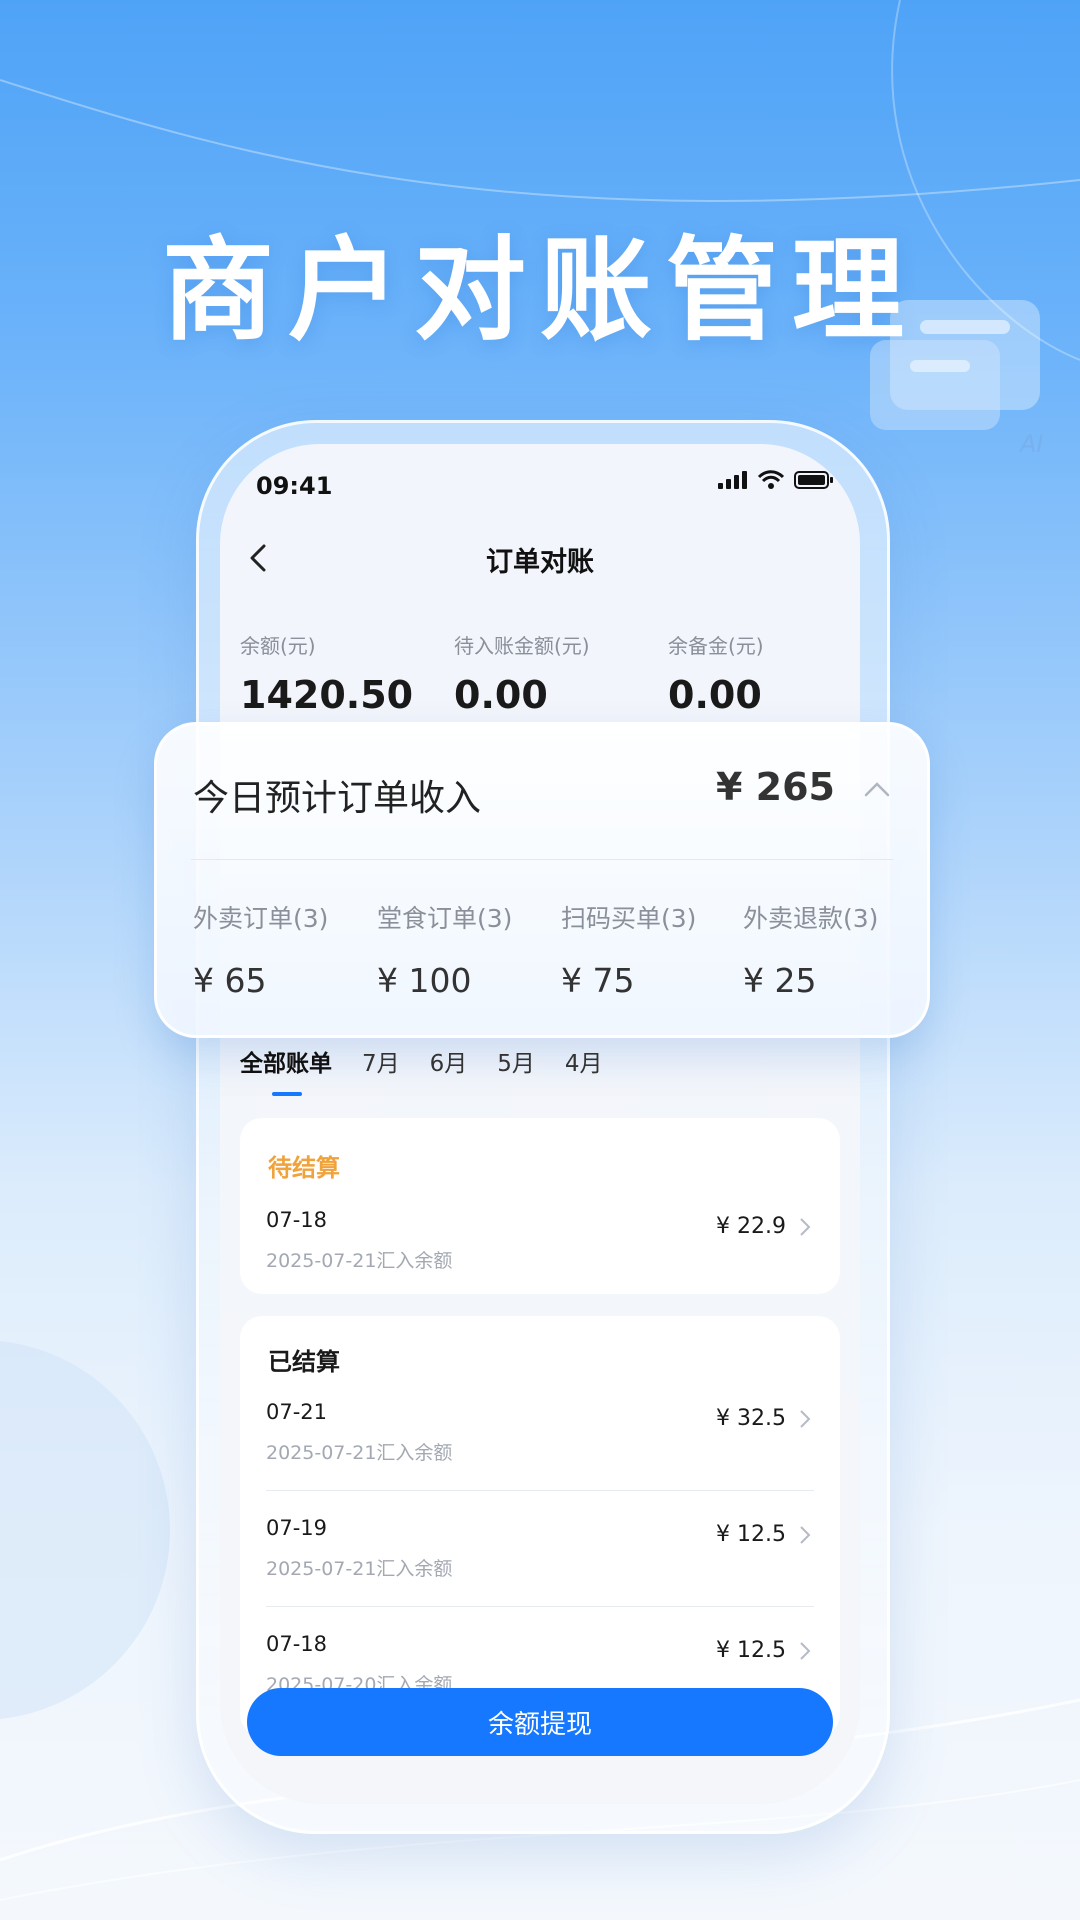 The height and width of the screenshot is (1920, 1080). What do you see at coordinates (957, 379) in the screenshot?
I see `ai-document-icon: AI` at bounding box center [957, 379].